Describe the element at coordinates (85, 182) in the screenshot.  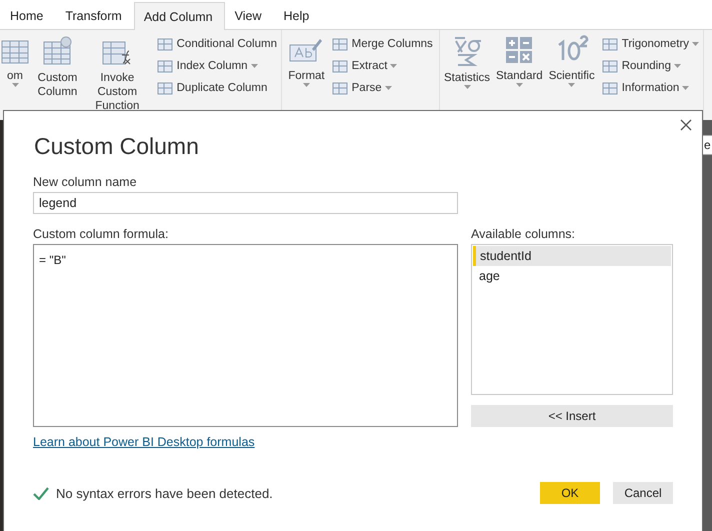
I see `field-label: New column name` at that location.